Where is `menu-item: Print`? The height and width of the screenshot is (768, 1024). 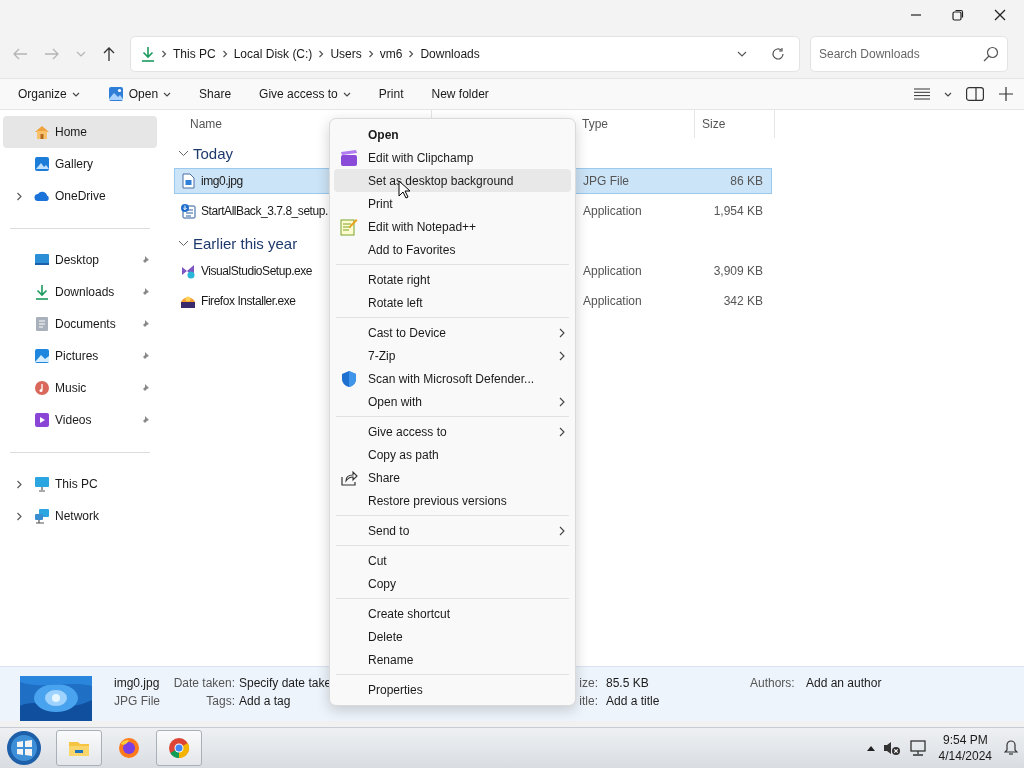
menu-item: Print is located at coordinates (452, 203).